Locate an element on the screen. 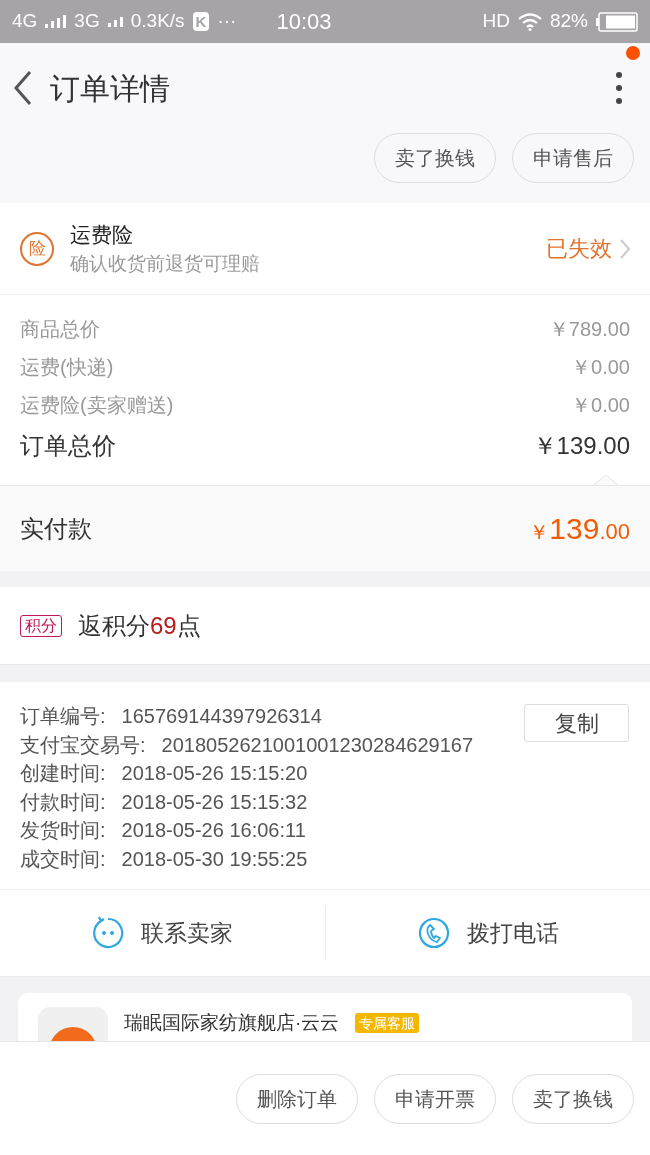 This screenshot has width=650, height=1155. battery-text: 82% is located at coordinates (568, 21).